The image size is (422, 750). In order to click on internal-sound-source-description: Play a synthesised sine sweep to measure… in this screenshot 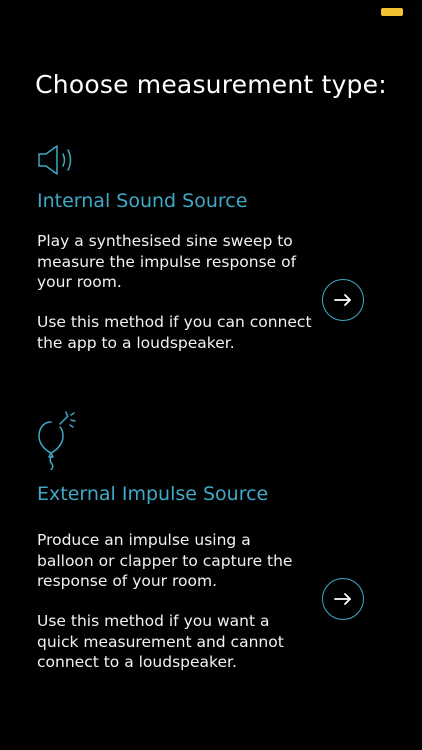, I will do `click(167, 261)`.